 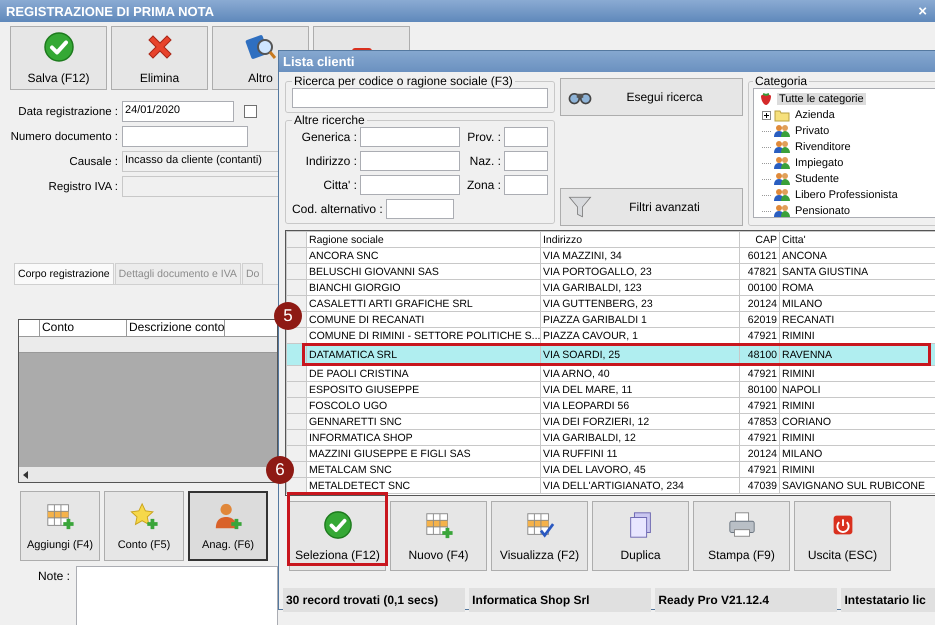 I want to click on toolbar-button: Elimina, so click(x=159, y=58).